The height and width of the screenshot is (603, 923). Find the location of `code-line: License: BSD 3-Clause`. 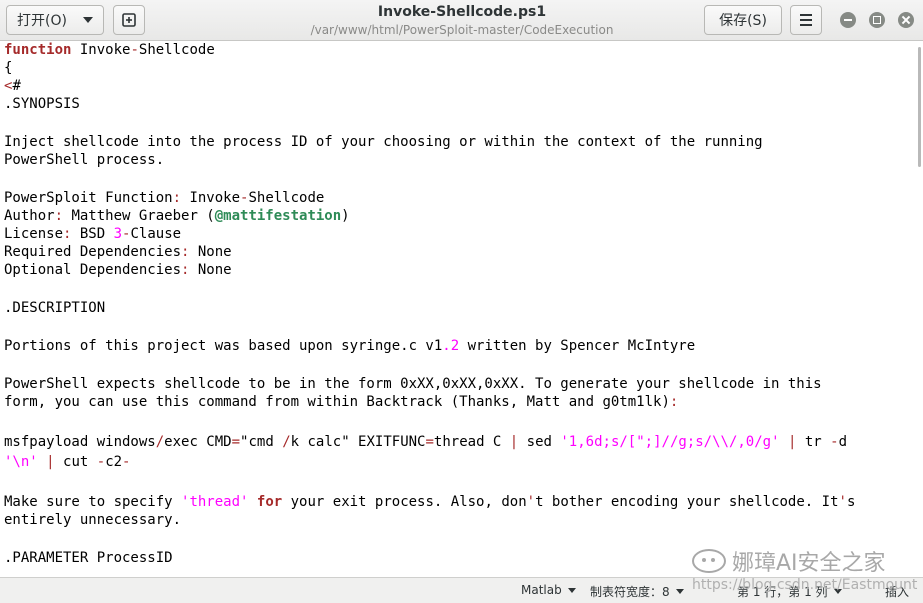

code-line: License: BSD 3-Clause is located at coordinates (93, 234).